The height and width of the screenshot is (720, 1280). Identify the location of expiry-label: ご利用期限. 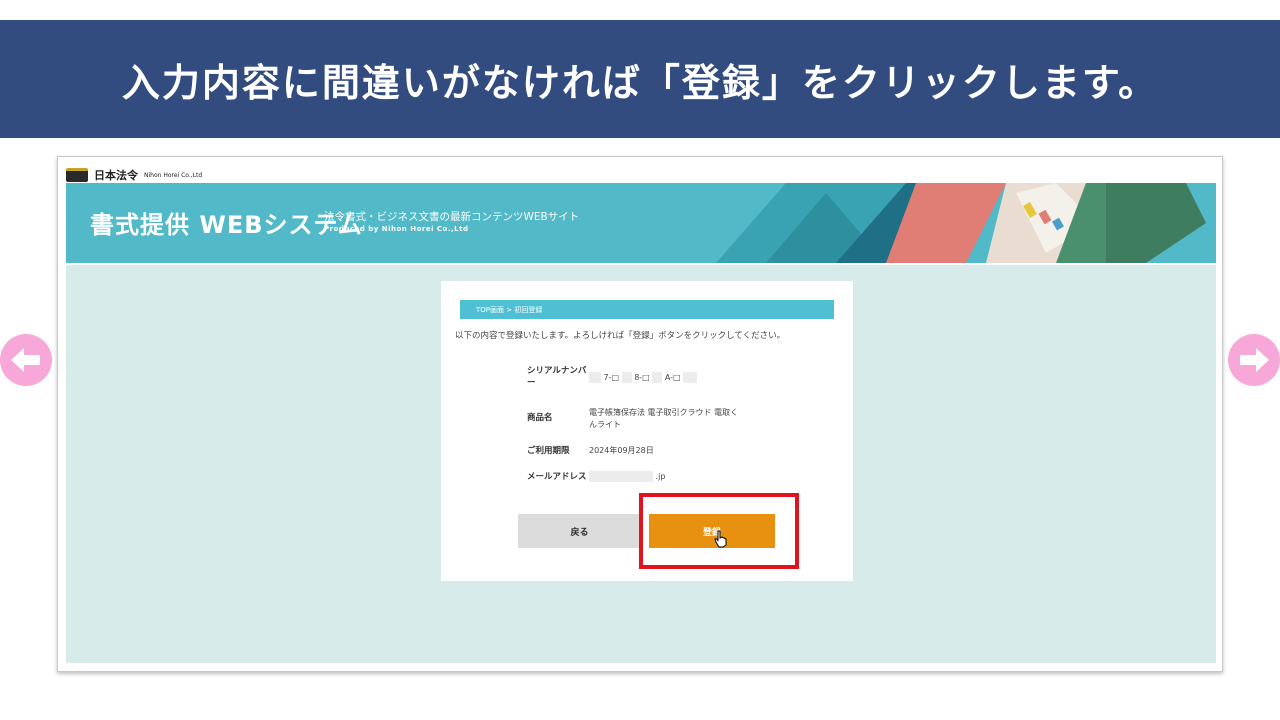
(548, 451).